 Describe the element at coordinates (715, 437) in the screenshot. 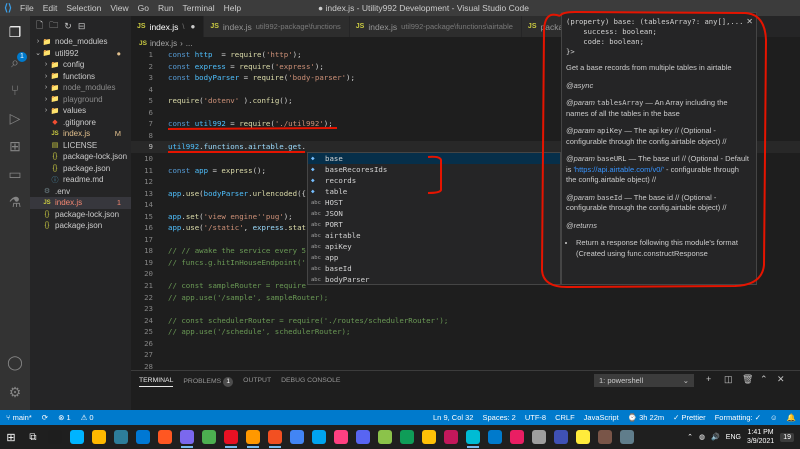

I see `volume-icon: 🔊` at that location.